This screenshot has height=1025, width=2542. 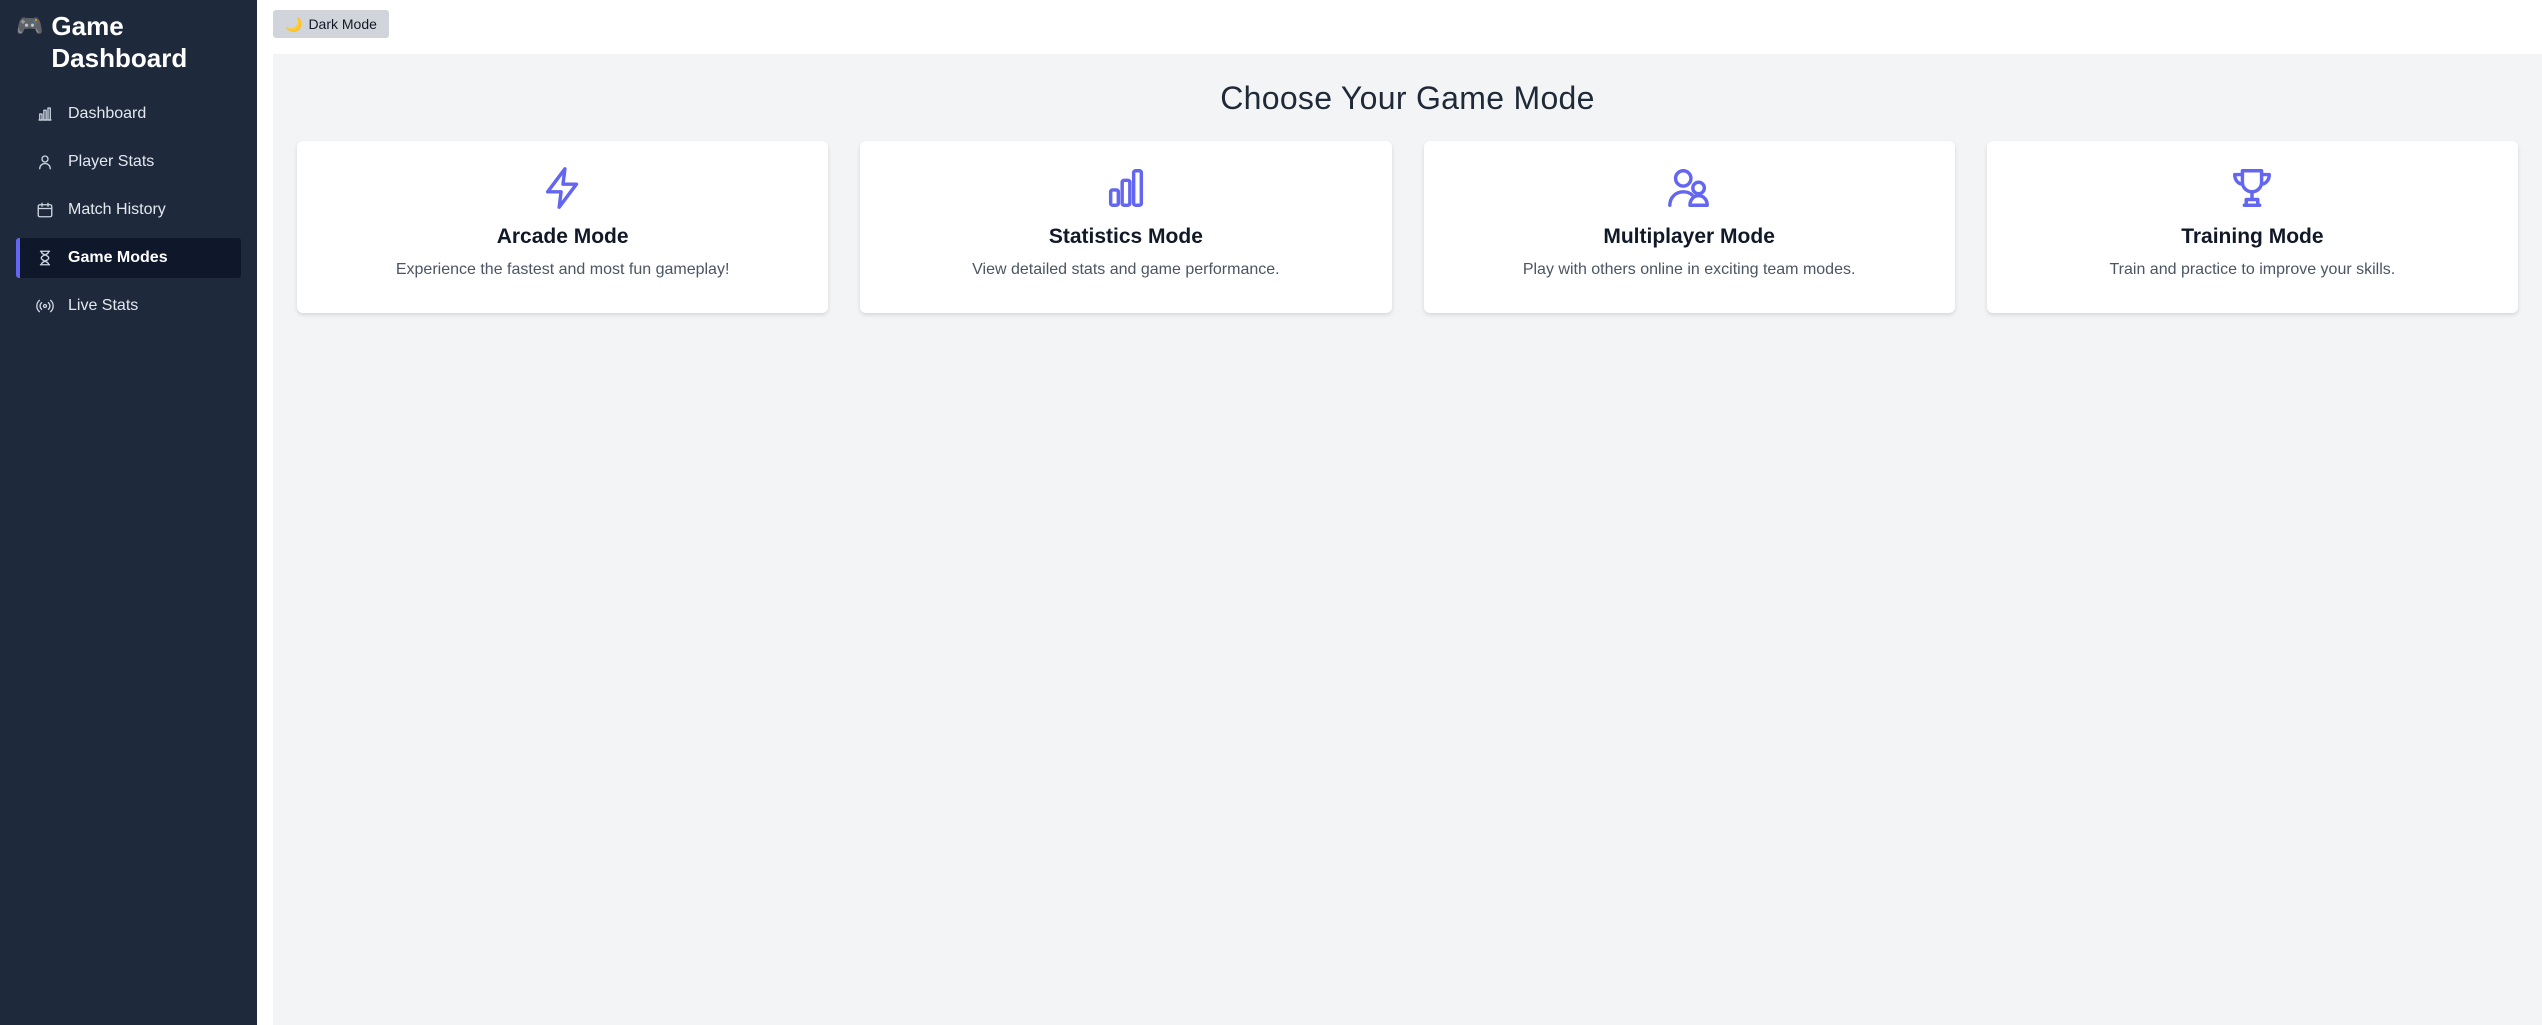 I want to click on brand-title: Game Dashboard, so click(x=119, y=42).